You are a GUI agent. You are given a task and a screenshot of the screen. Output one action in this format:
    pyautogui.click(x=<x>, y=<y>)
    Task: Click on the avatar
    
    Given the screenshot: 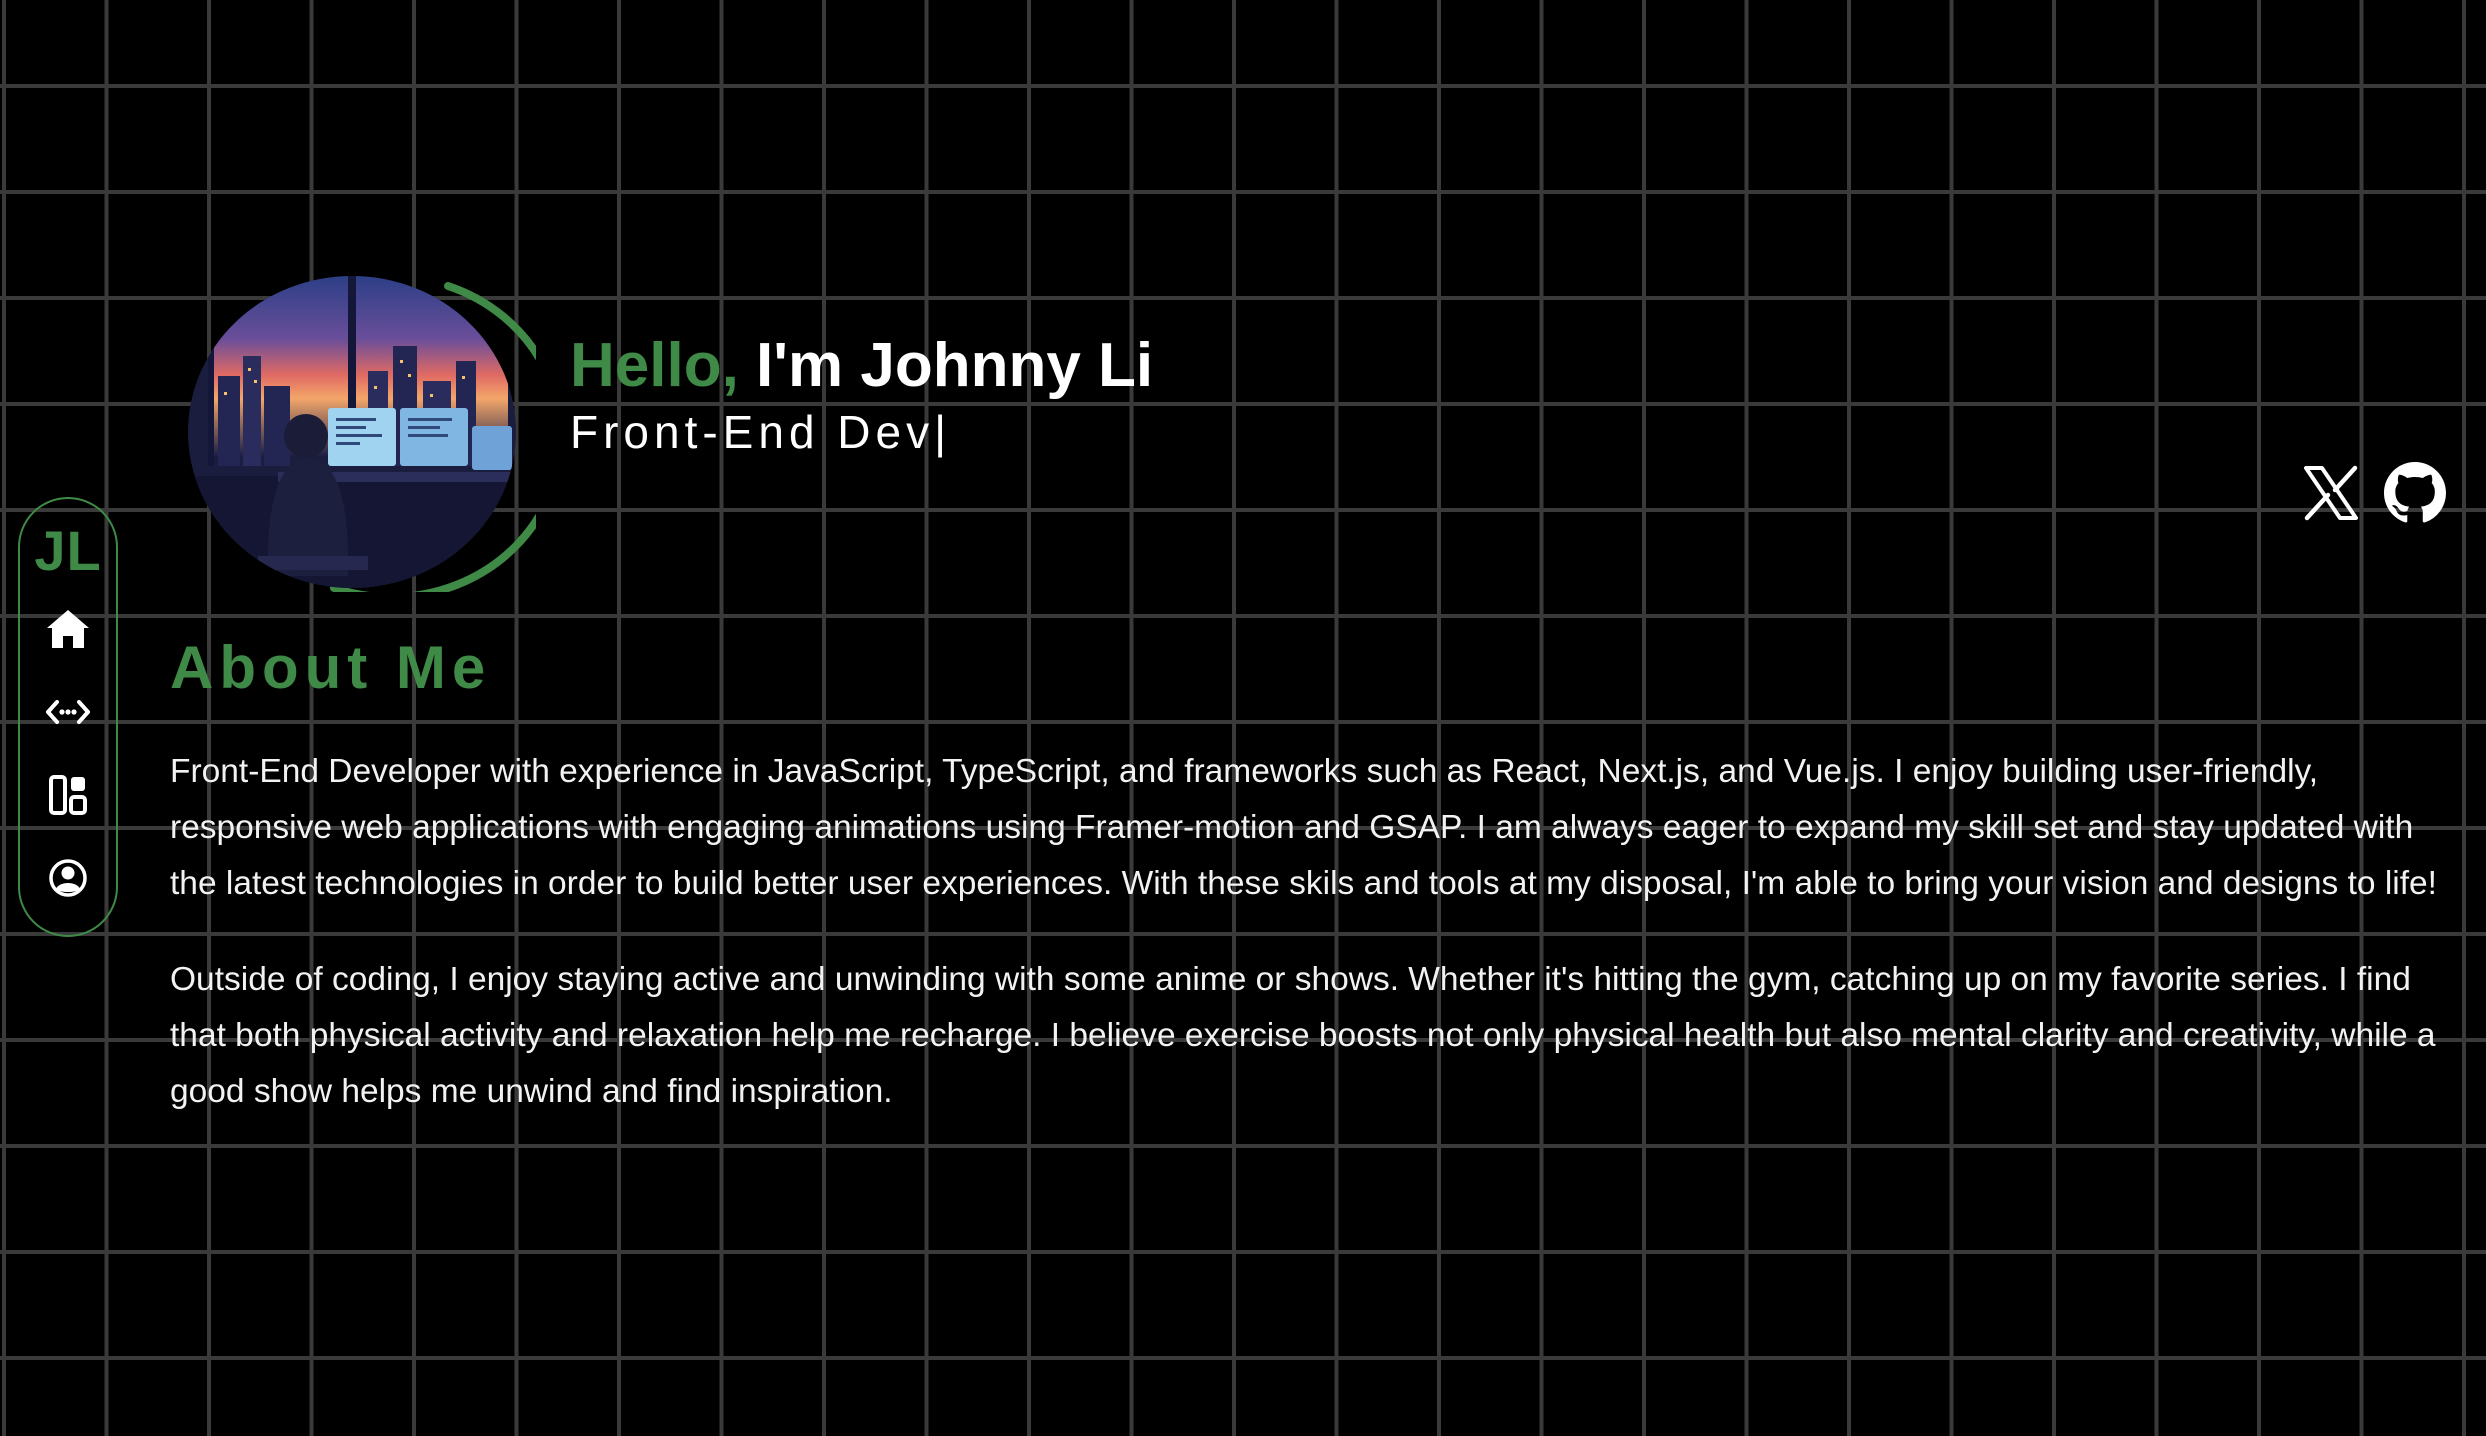 What is the action you would take?
    pyautogui.click(x=352, y=432)
    